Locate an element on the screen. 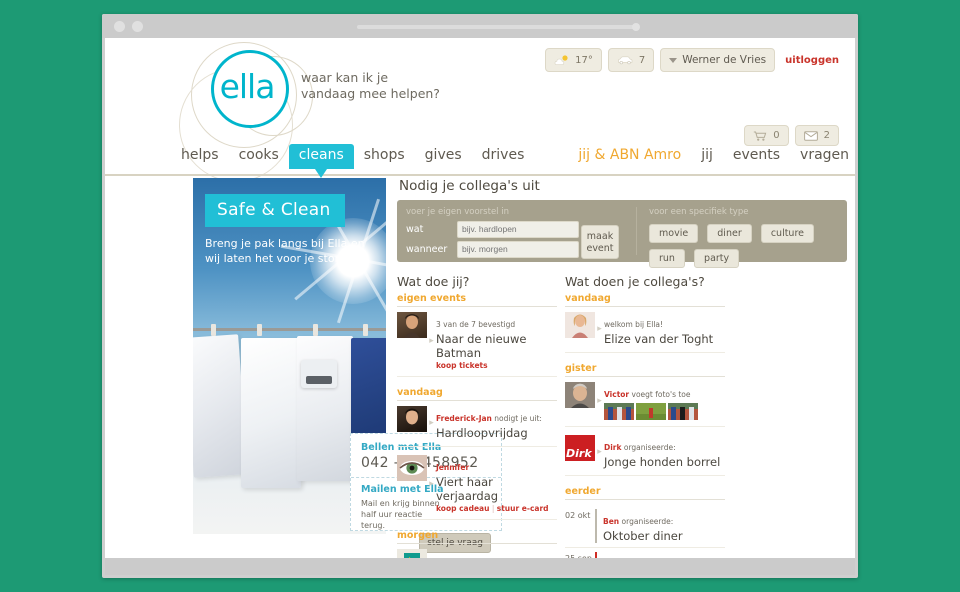  item-author: Frederick-Jan is located at coordinates (464, 418).